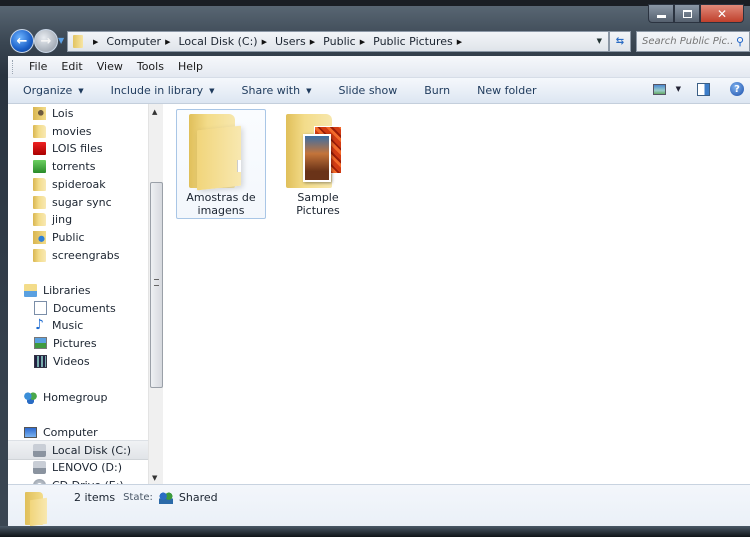  What do you see at coordinates (30, 432) in the screenshot?
I see `computer-icon` at bounding box center [30, 432].